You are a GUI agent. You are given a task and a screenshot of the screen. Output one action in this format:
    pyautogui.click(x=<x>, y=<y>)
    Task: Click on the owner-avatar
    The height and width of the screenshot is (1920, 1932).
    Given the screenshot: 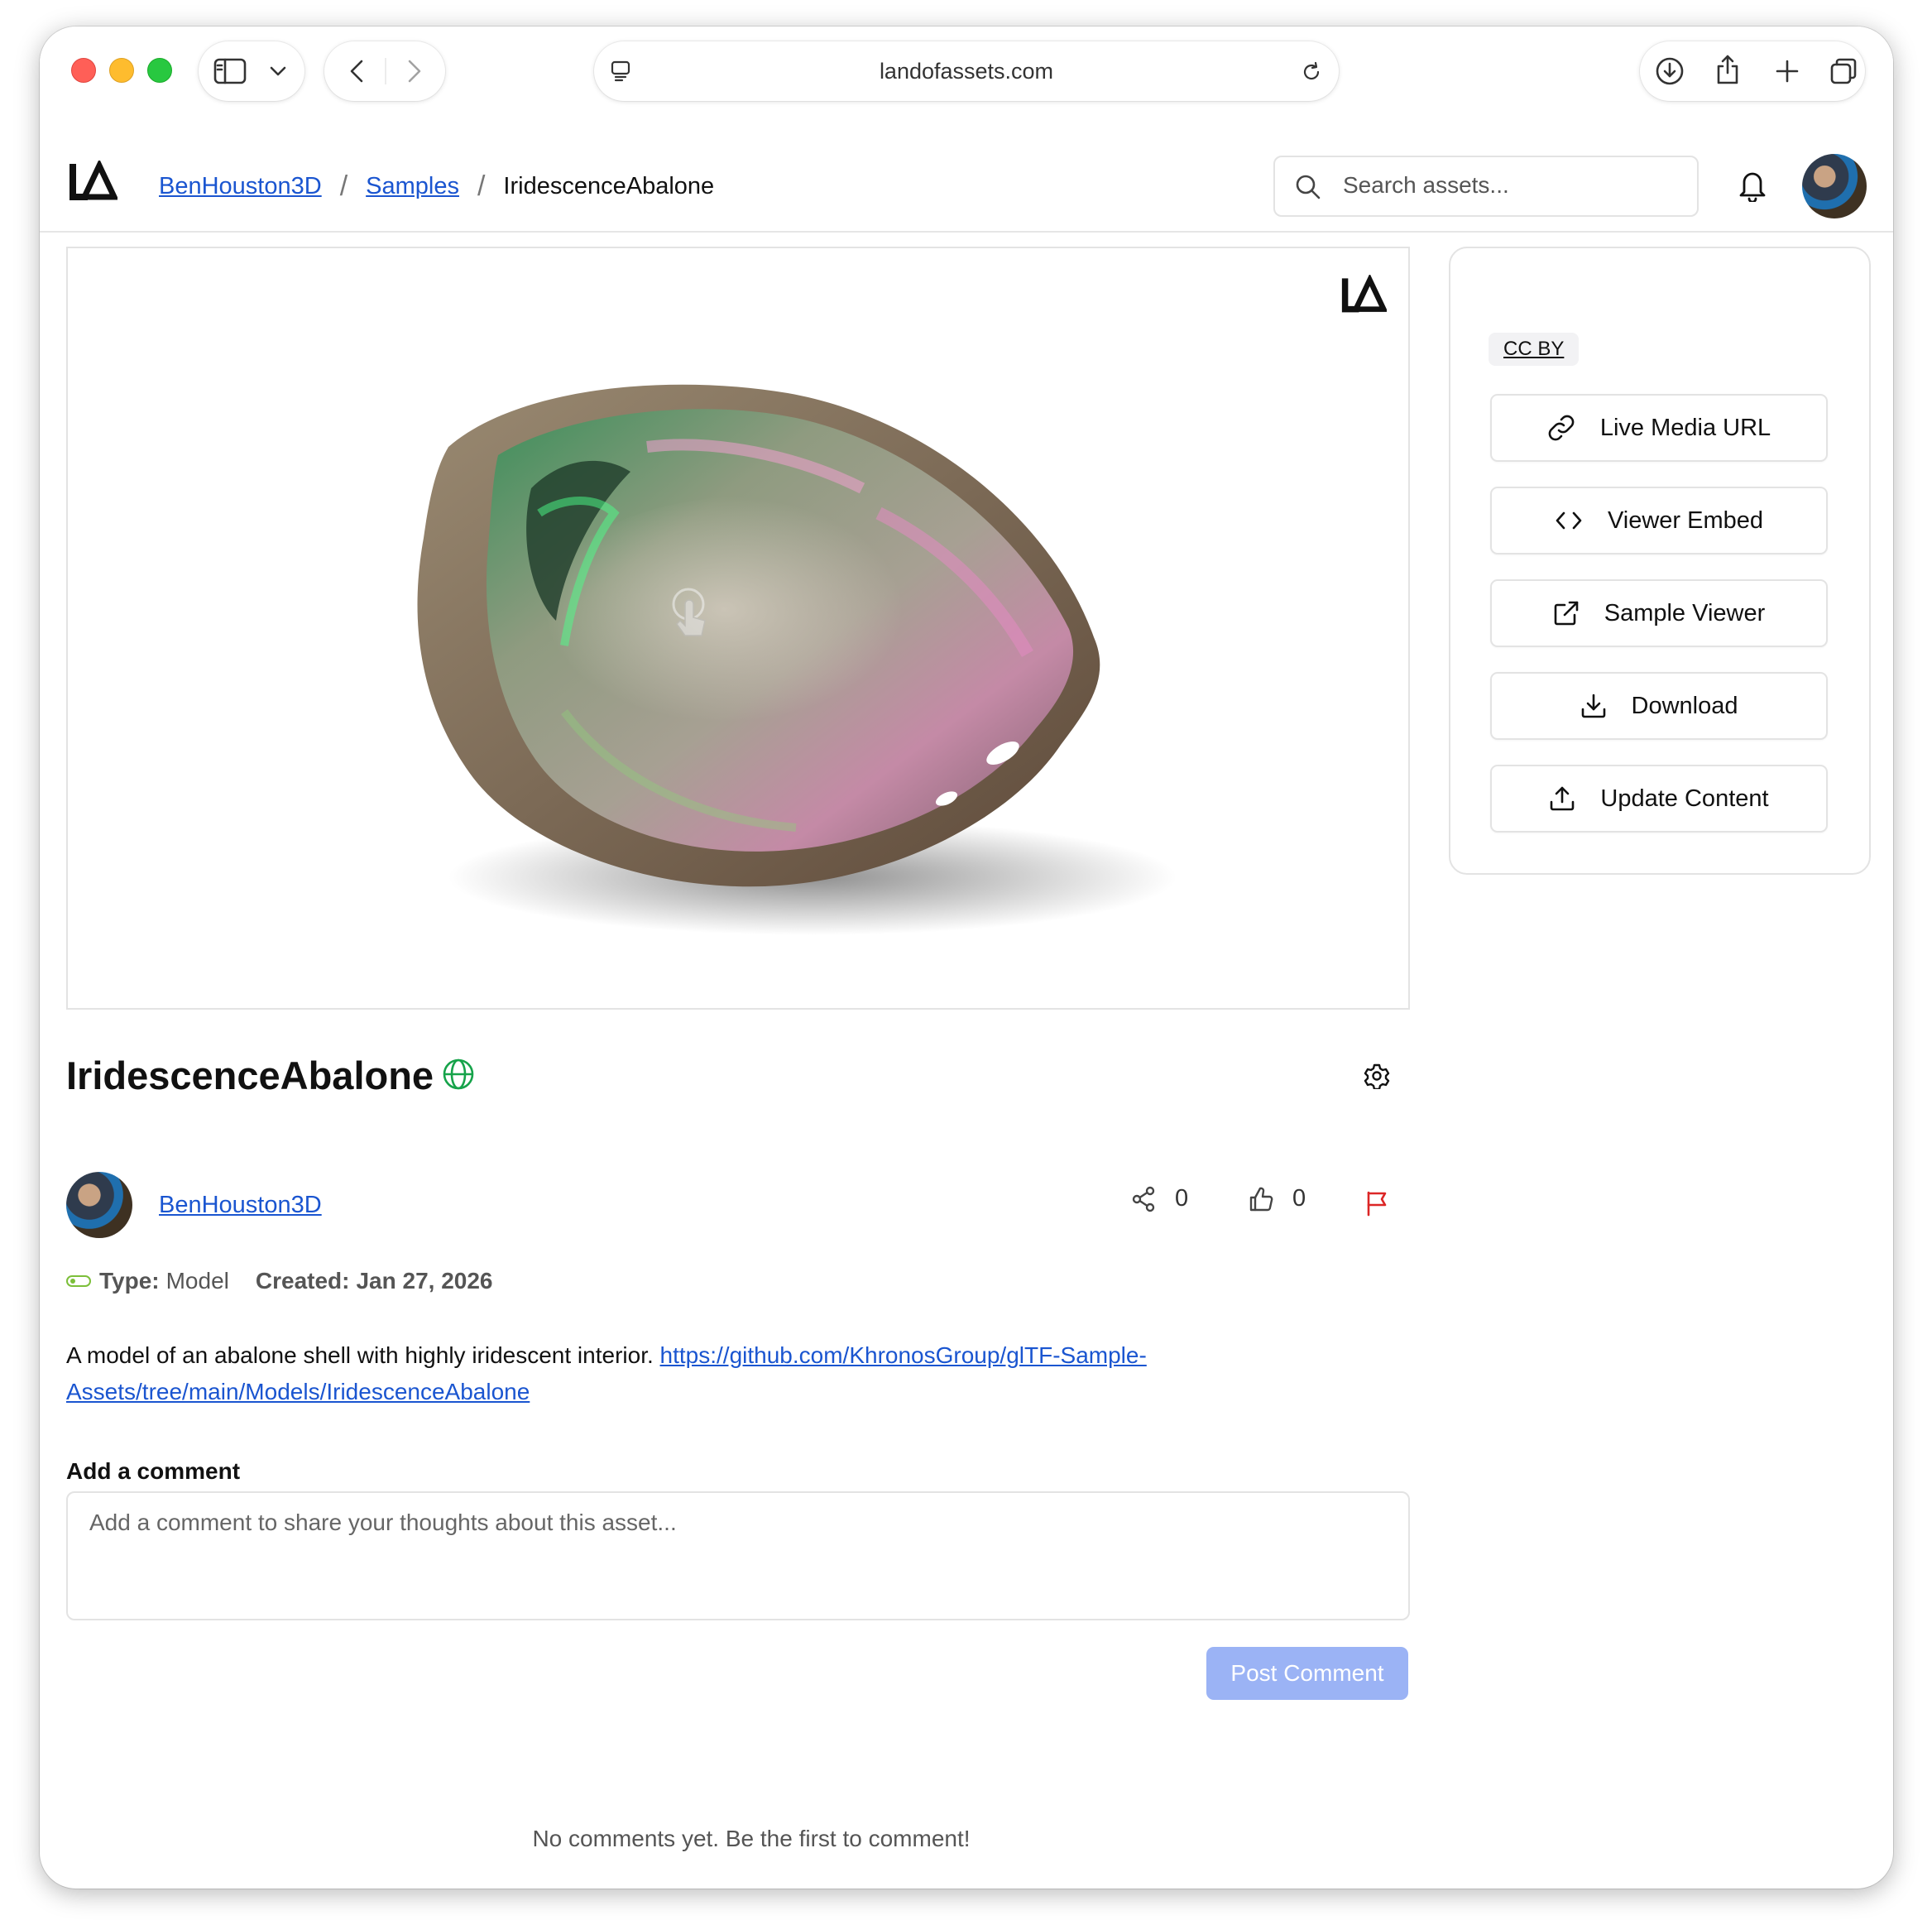 What is the action you would take?
    pyautogui.click(x=99, y=1205)
    